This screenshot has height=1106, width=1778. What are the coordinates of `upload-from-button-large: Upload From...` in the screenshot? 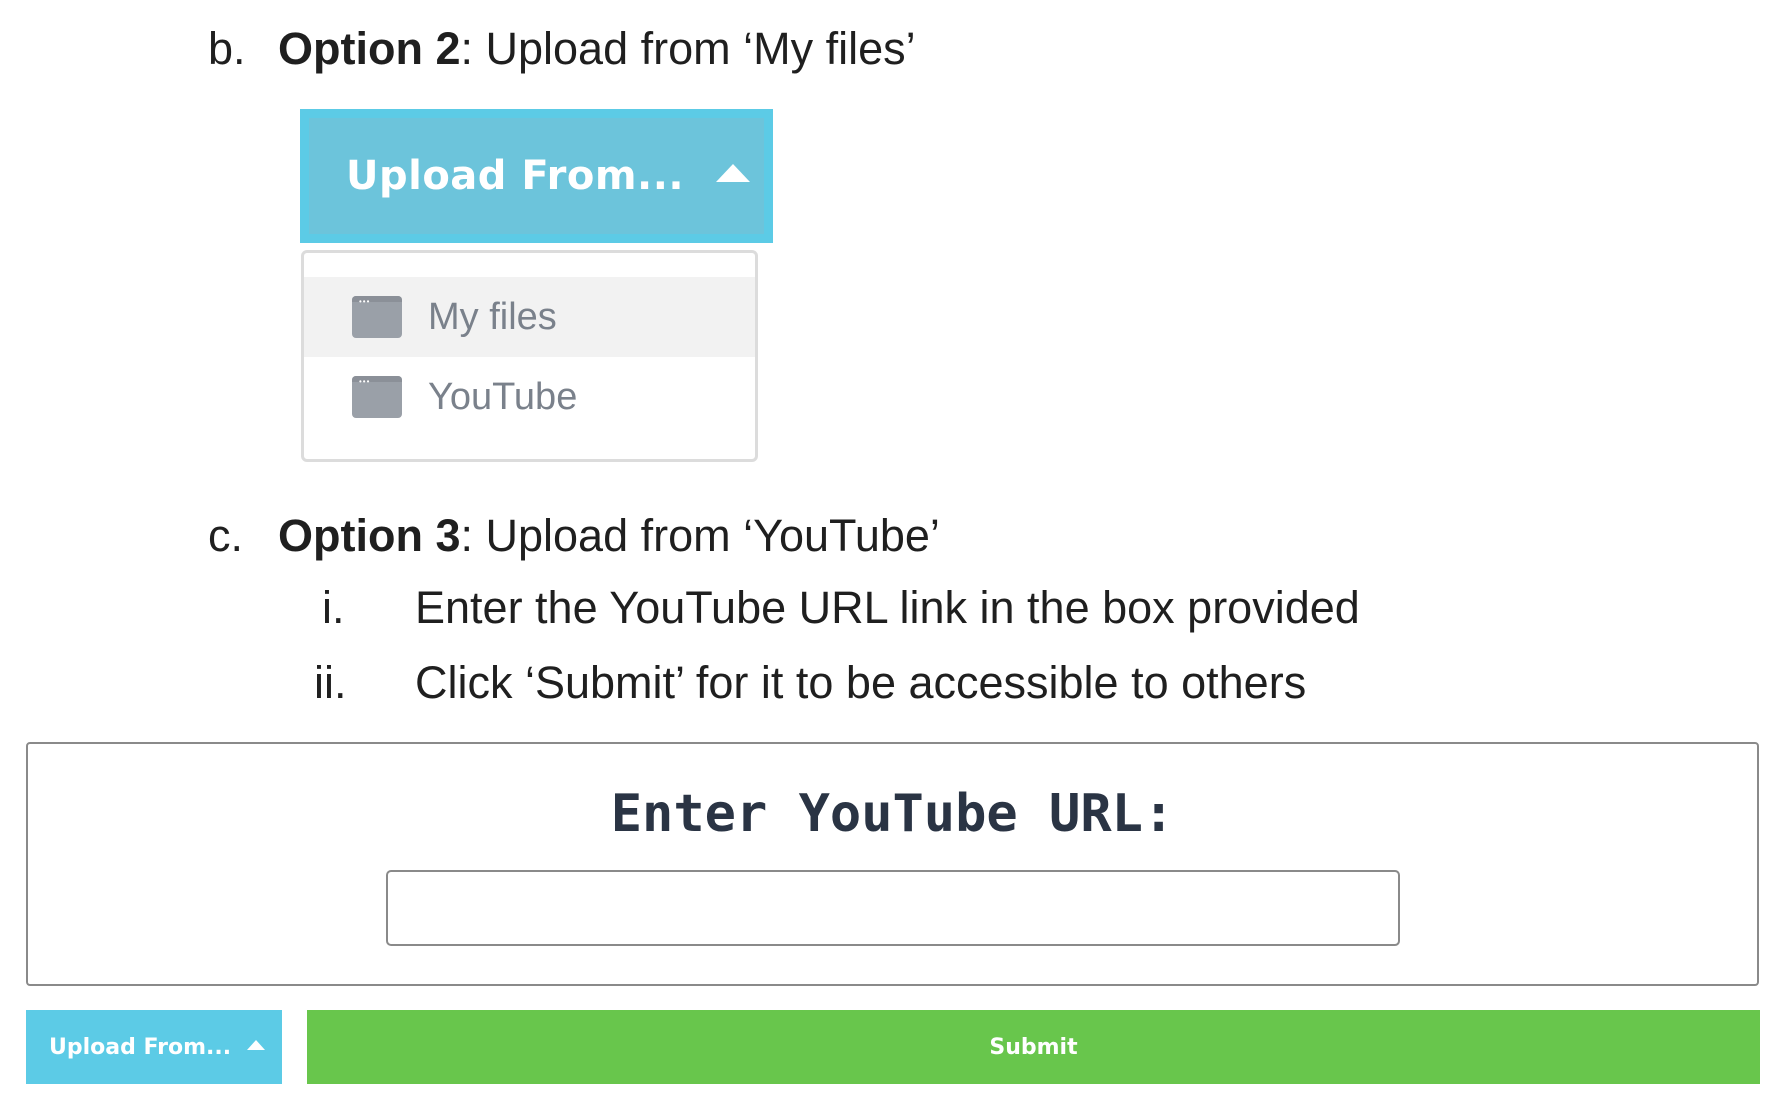 It's located at (536, 176).